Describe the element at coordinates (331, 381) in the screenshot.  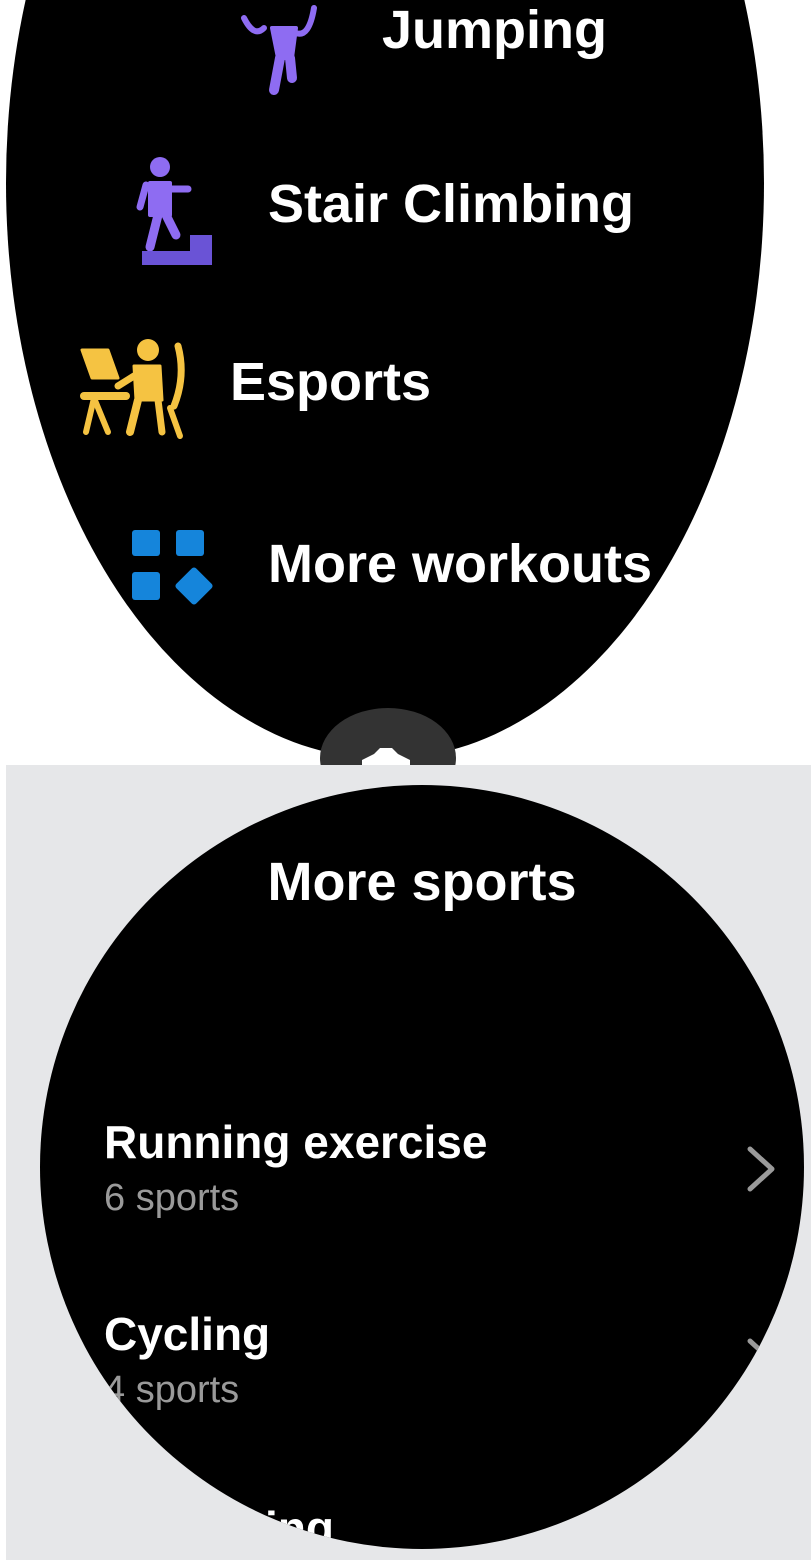
I see `workout-label-esports: Esports` at that location.